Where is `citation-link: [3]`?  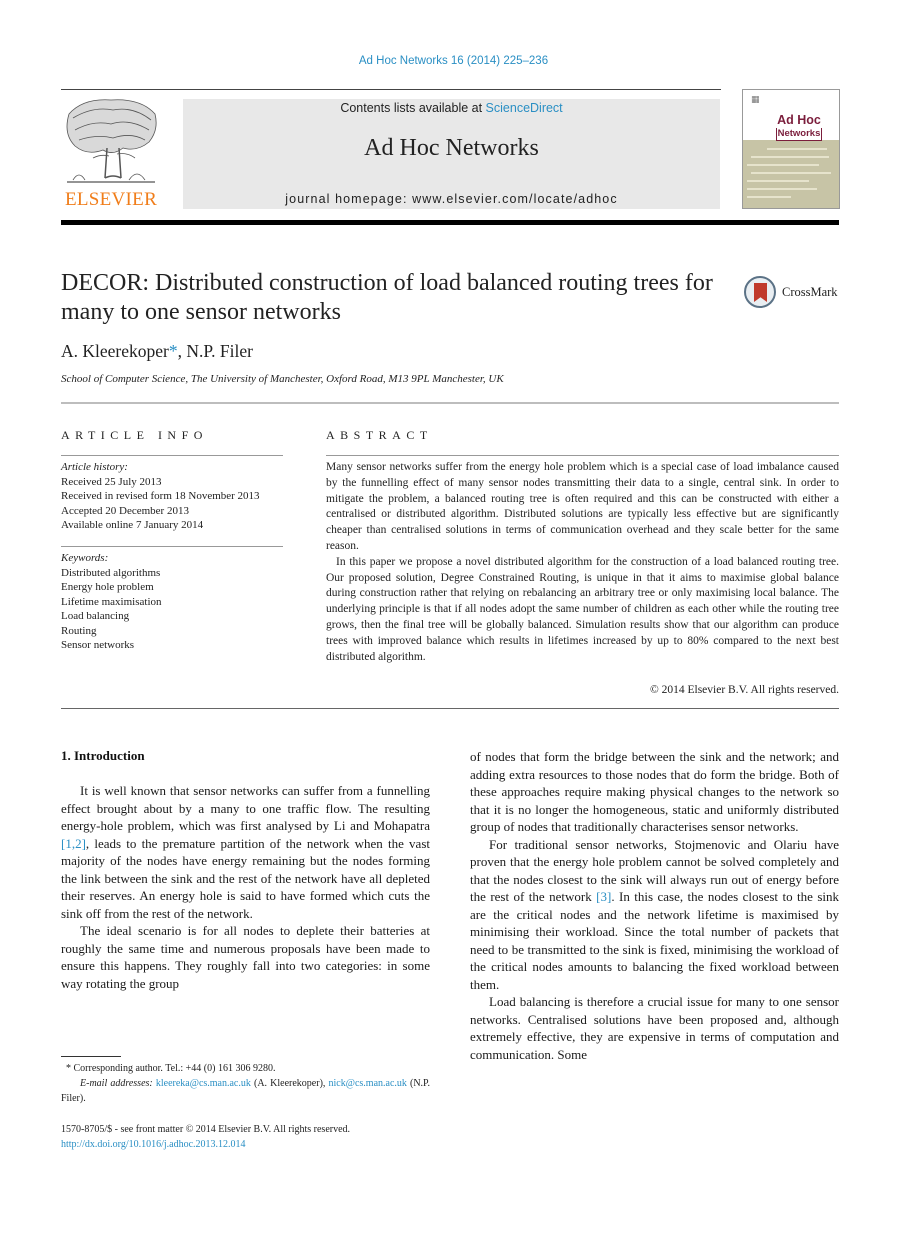
citation-link: [3] is located at coordinates (603, 896).